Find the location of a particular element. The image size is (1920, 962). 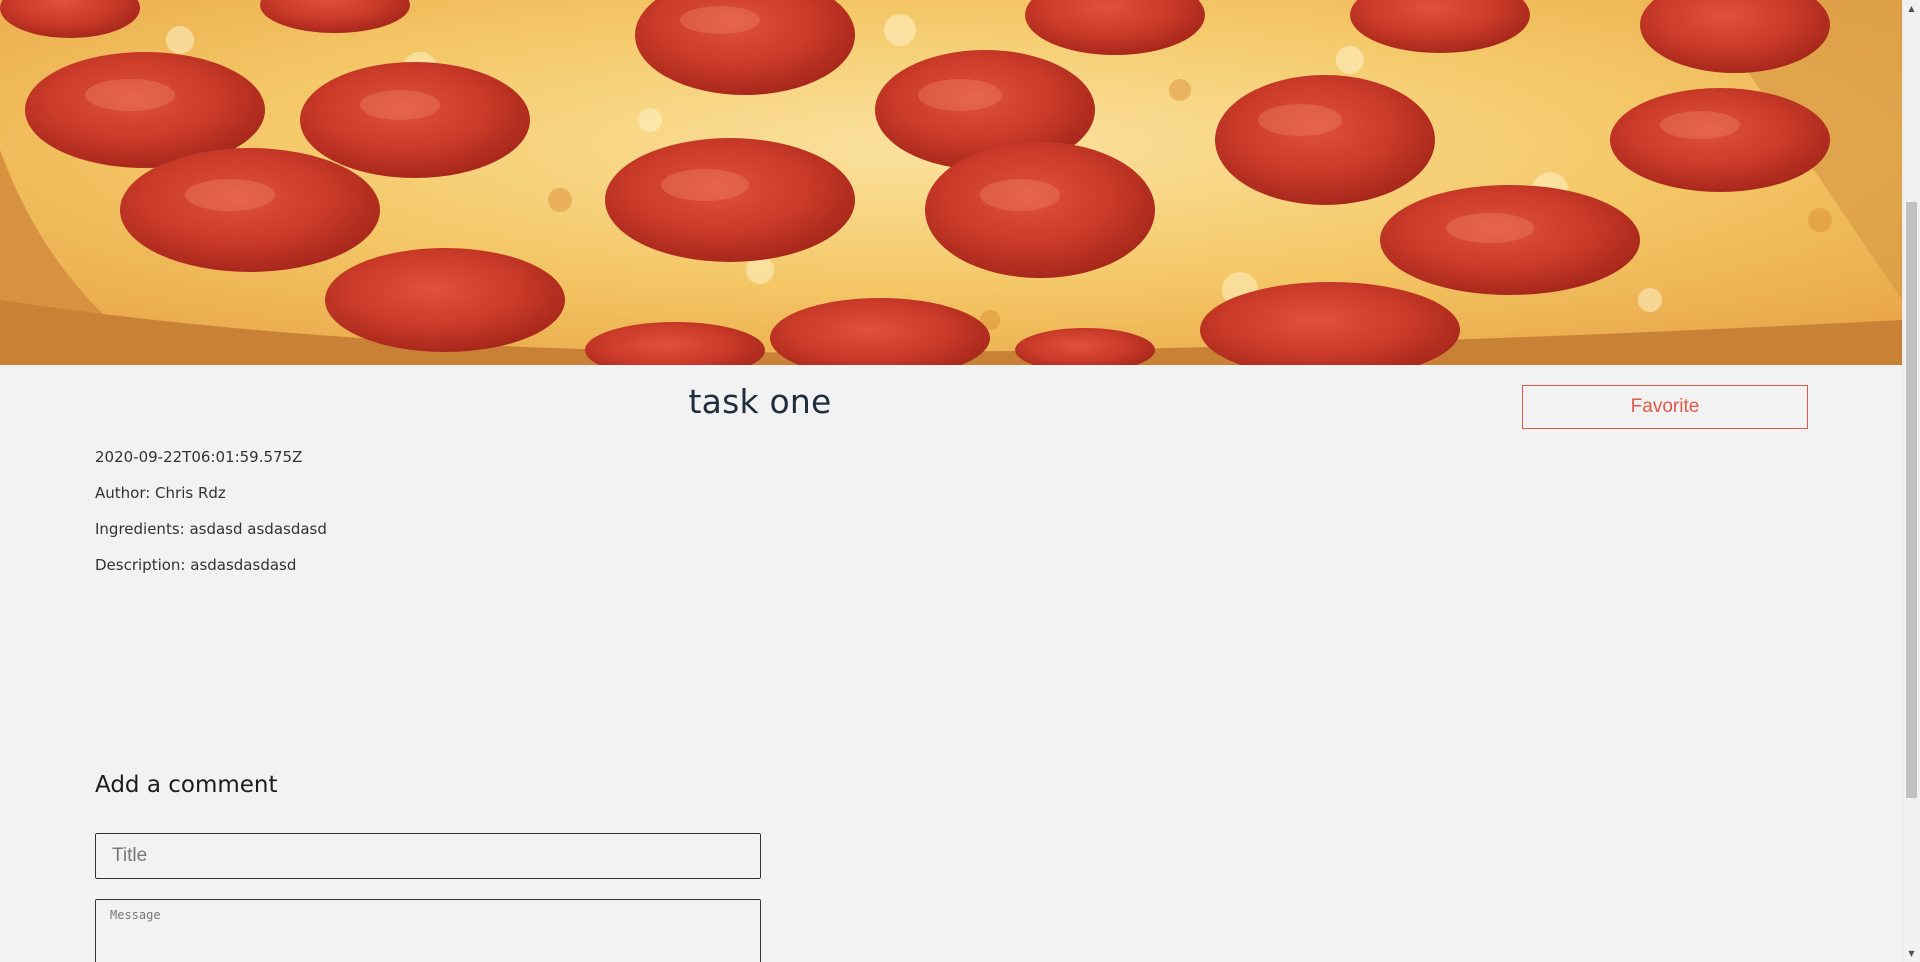

comment-title-input is located at coordinates (428, 856).